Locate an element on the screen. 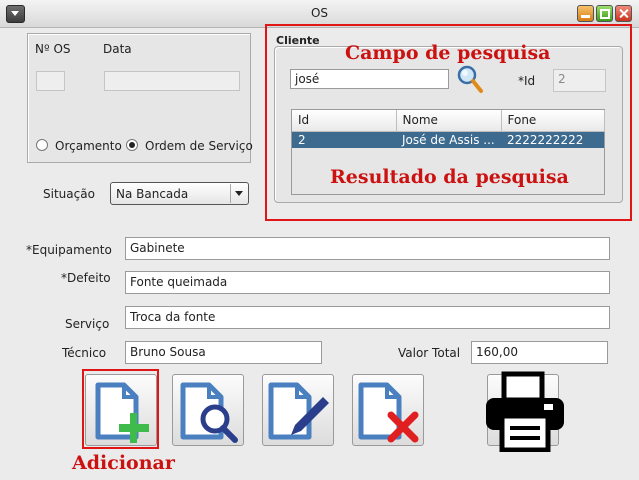  printer-icon is located at coordinates (525, 412).